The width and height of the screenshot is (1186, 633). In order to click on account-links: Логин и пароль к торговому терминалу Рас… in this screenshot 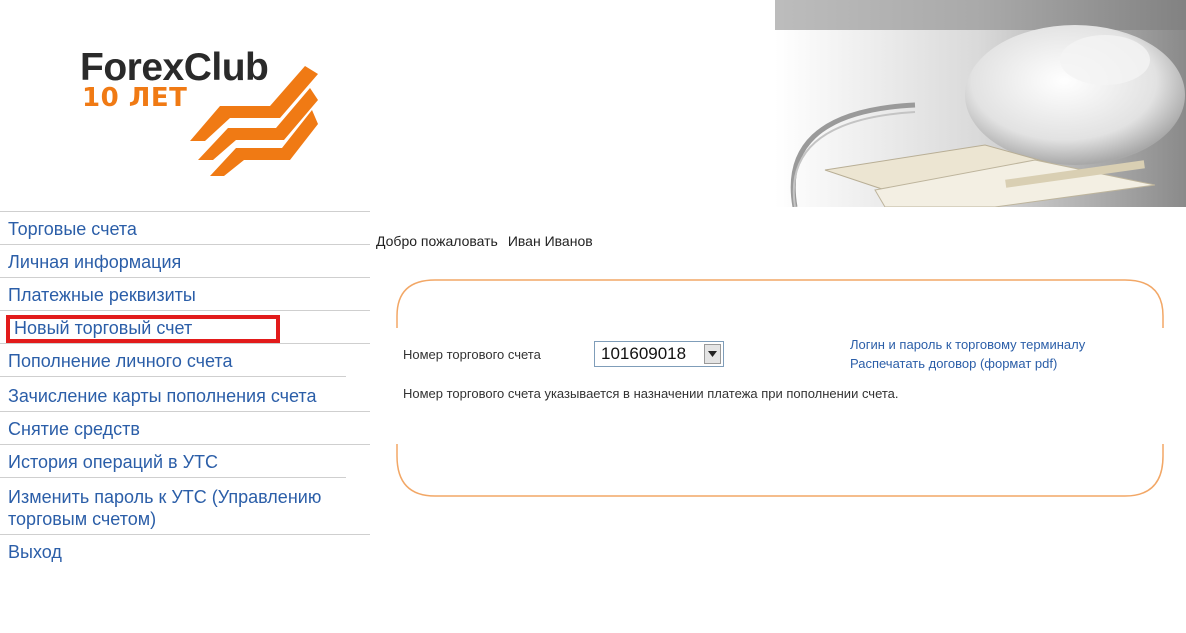, I will do `click(967, 354)`.